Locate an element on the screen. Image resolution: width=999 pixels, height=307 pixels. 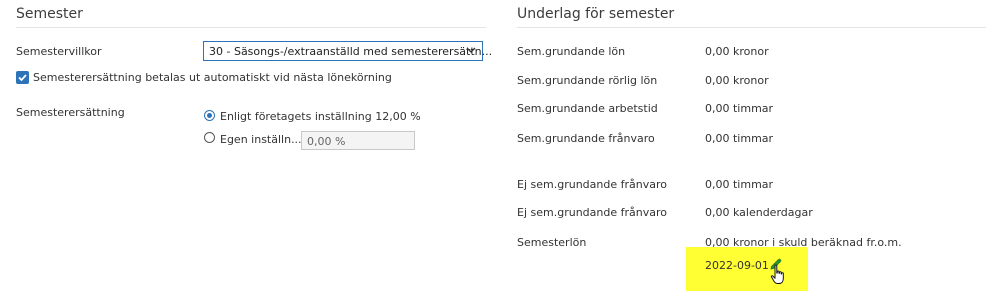
row-label: Sem.grundande arbetstid is located at coordinates (587, 108).